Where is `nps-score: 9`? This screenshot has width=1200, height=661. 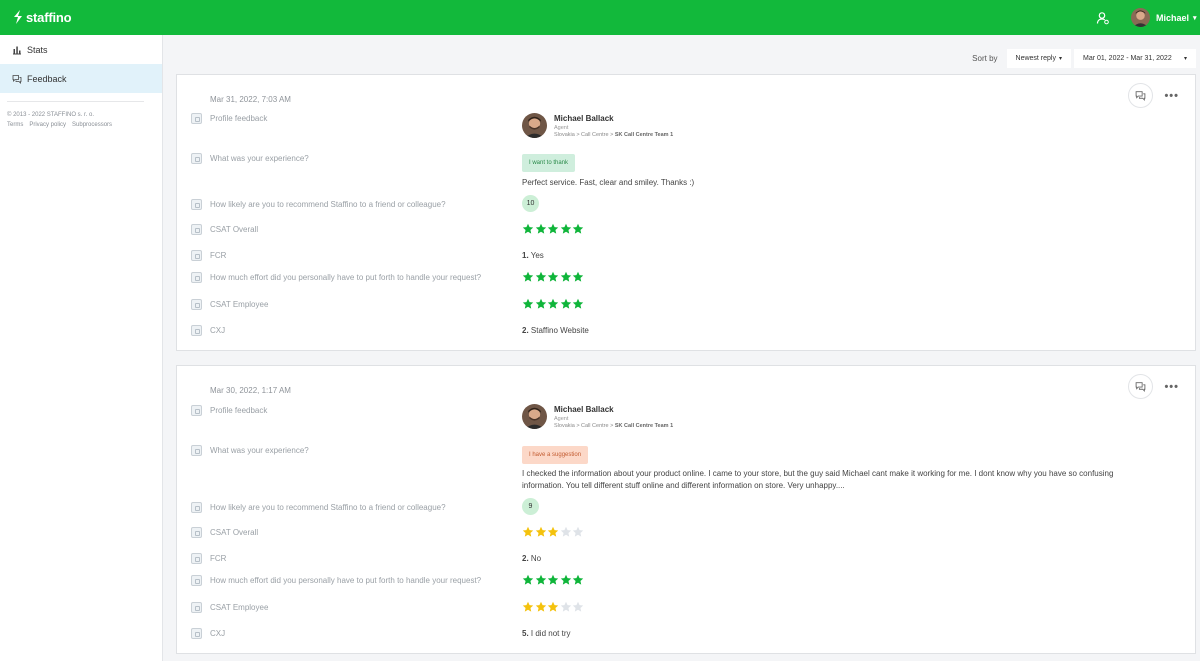 nps-score: 9 is located at coordinates (530, 506).